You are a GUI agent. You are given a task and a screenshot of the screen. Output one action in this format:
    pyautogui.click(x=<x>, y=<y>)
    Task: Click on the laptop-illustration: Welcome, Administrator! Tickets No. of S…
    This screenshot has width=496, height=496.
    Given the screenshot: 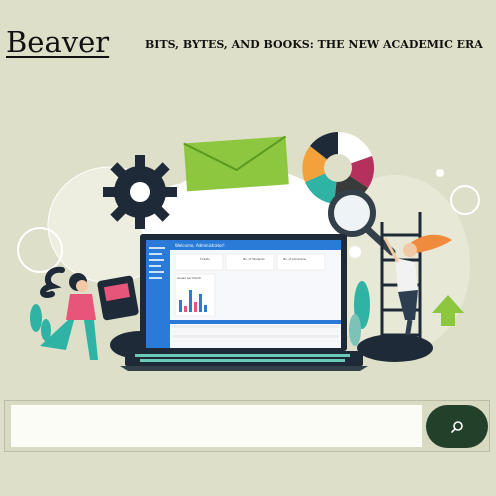 What is the action you would take?
    pyautogui.click(x=244, y=302)
    